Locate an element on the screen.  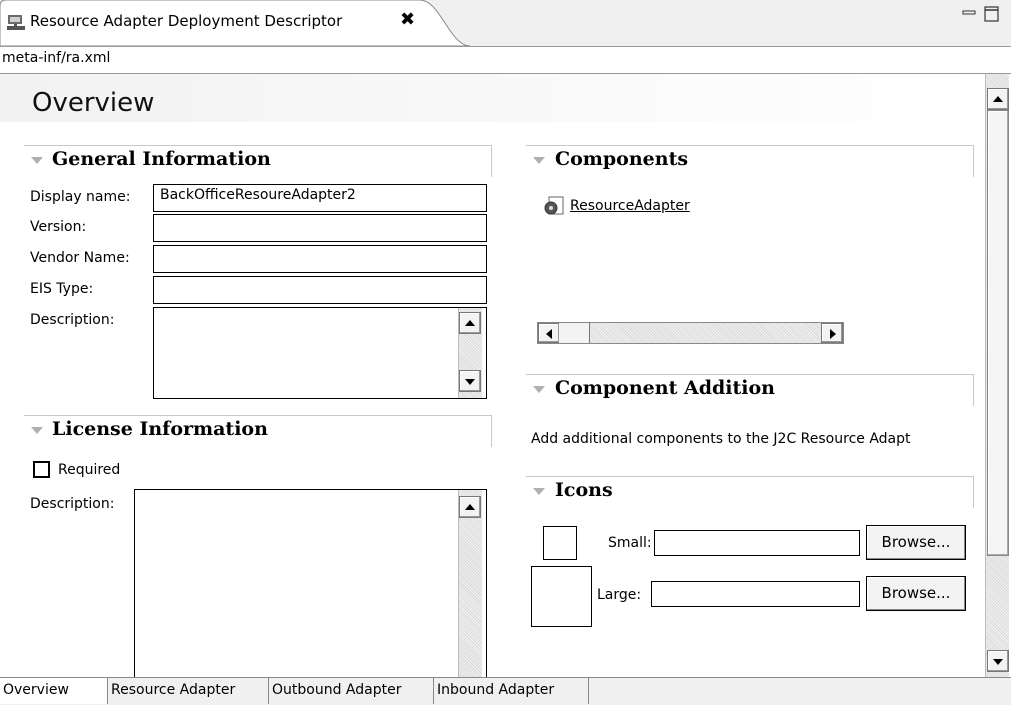
tab-overview: Overview is located at coordinates (54, 691).